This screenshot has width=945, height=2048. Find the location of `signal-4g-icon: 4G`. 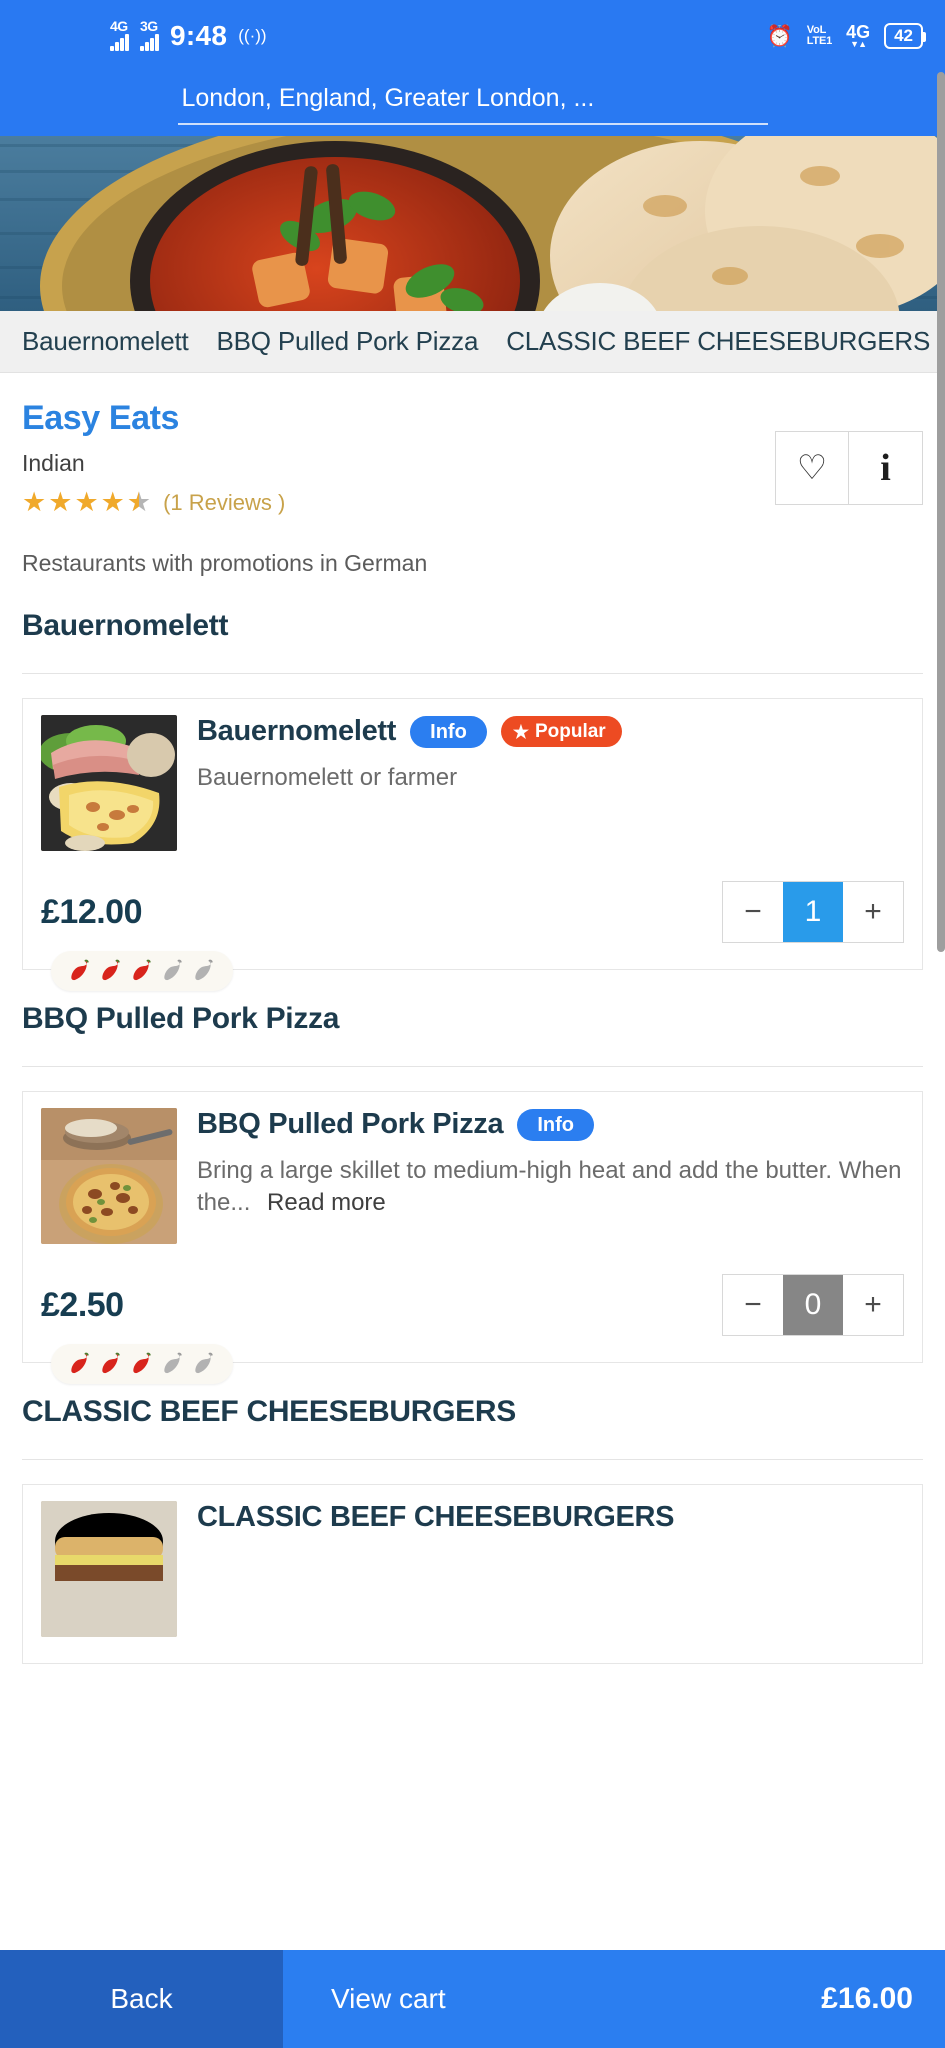

signal-4g-icon: 4G is located at coordinates (119, 34).